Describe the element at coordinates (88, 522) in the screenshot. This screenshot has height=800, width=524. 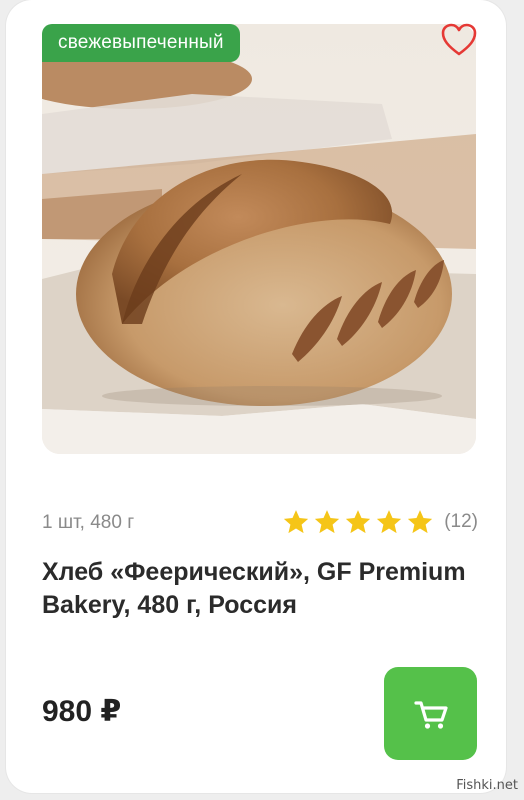
I see `quantity-weight: 1 шт, 480 г` at that location.